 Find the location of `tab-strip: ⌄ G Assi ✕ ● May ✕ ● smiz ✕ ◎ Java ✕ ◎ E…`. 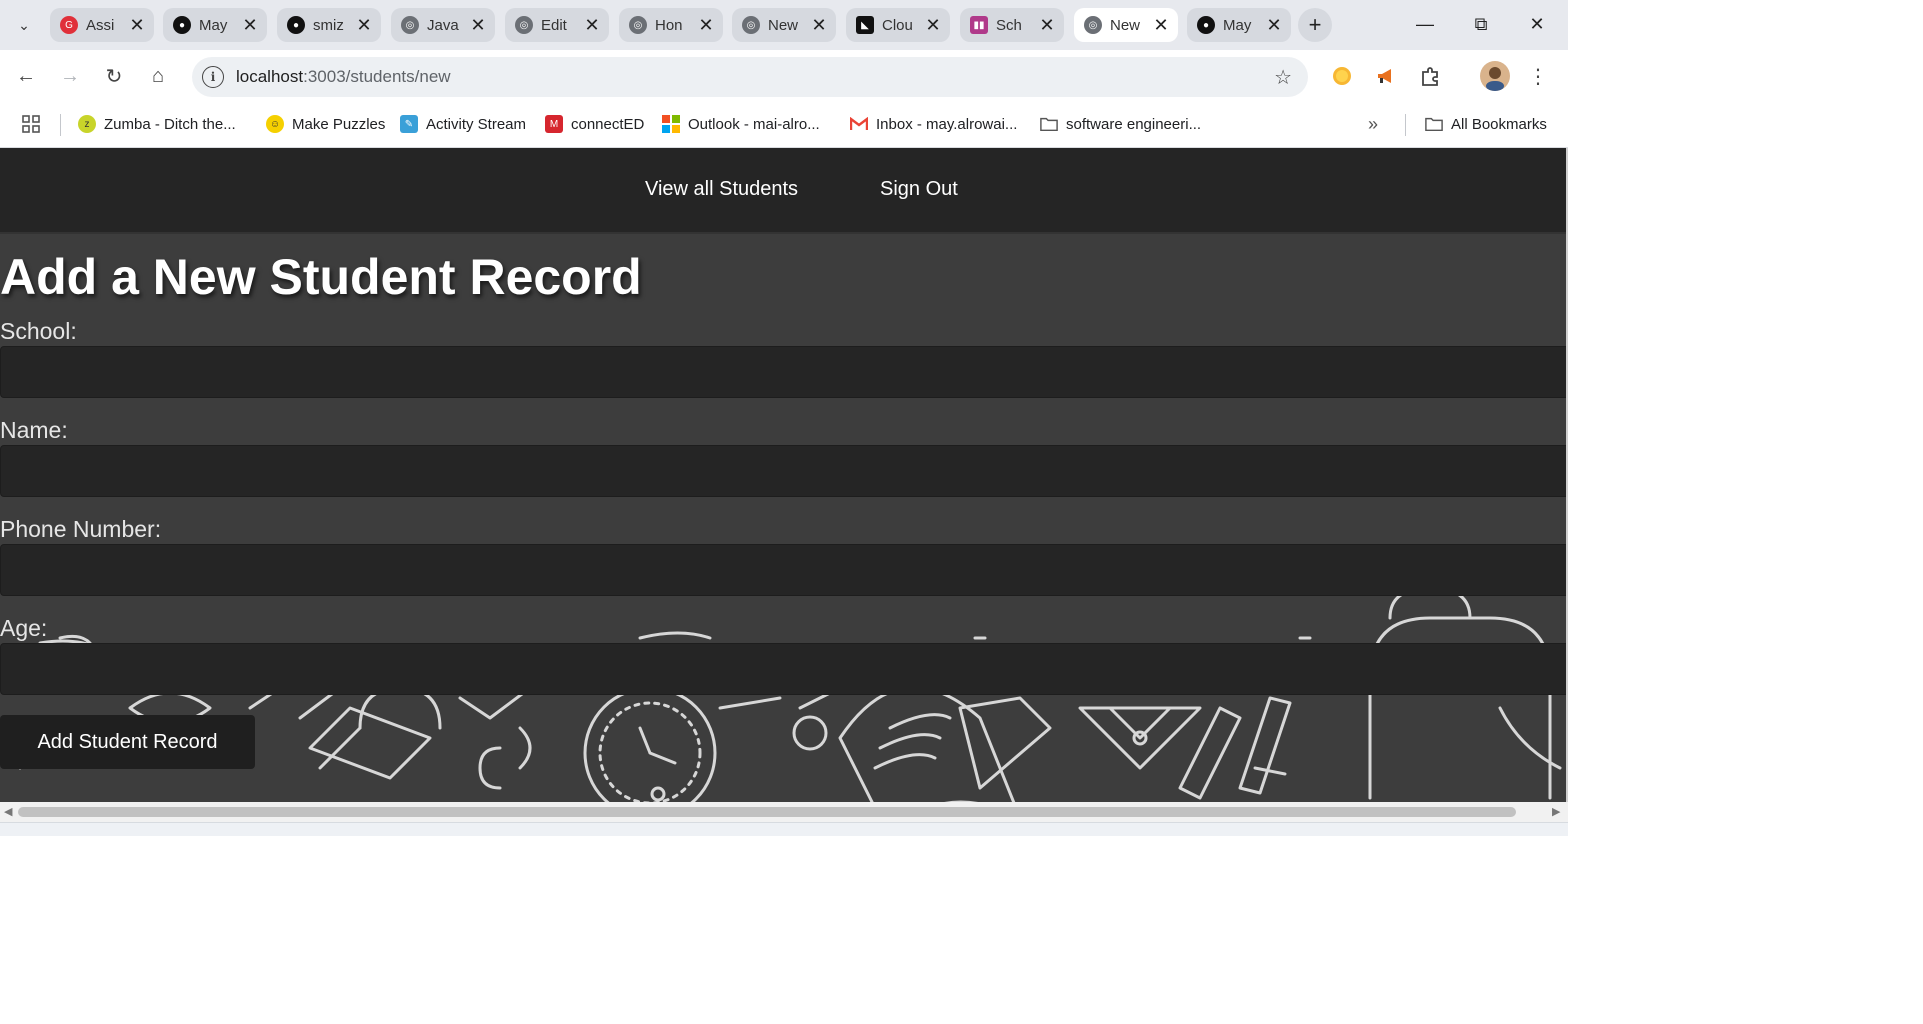

tab-strip: ⌄ G Assi ✕ ● May ✕ ● smiz ✕ ◎ Java ✕ ◎ E… is located at coordinates (784, 25).